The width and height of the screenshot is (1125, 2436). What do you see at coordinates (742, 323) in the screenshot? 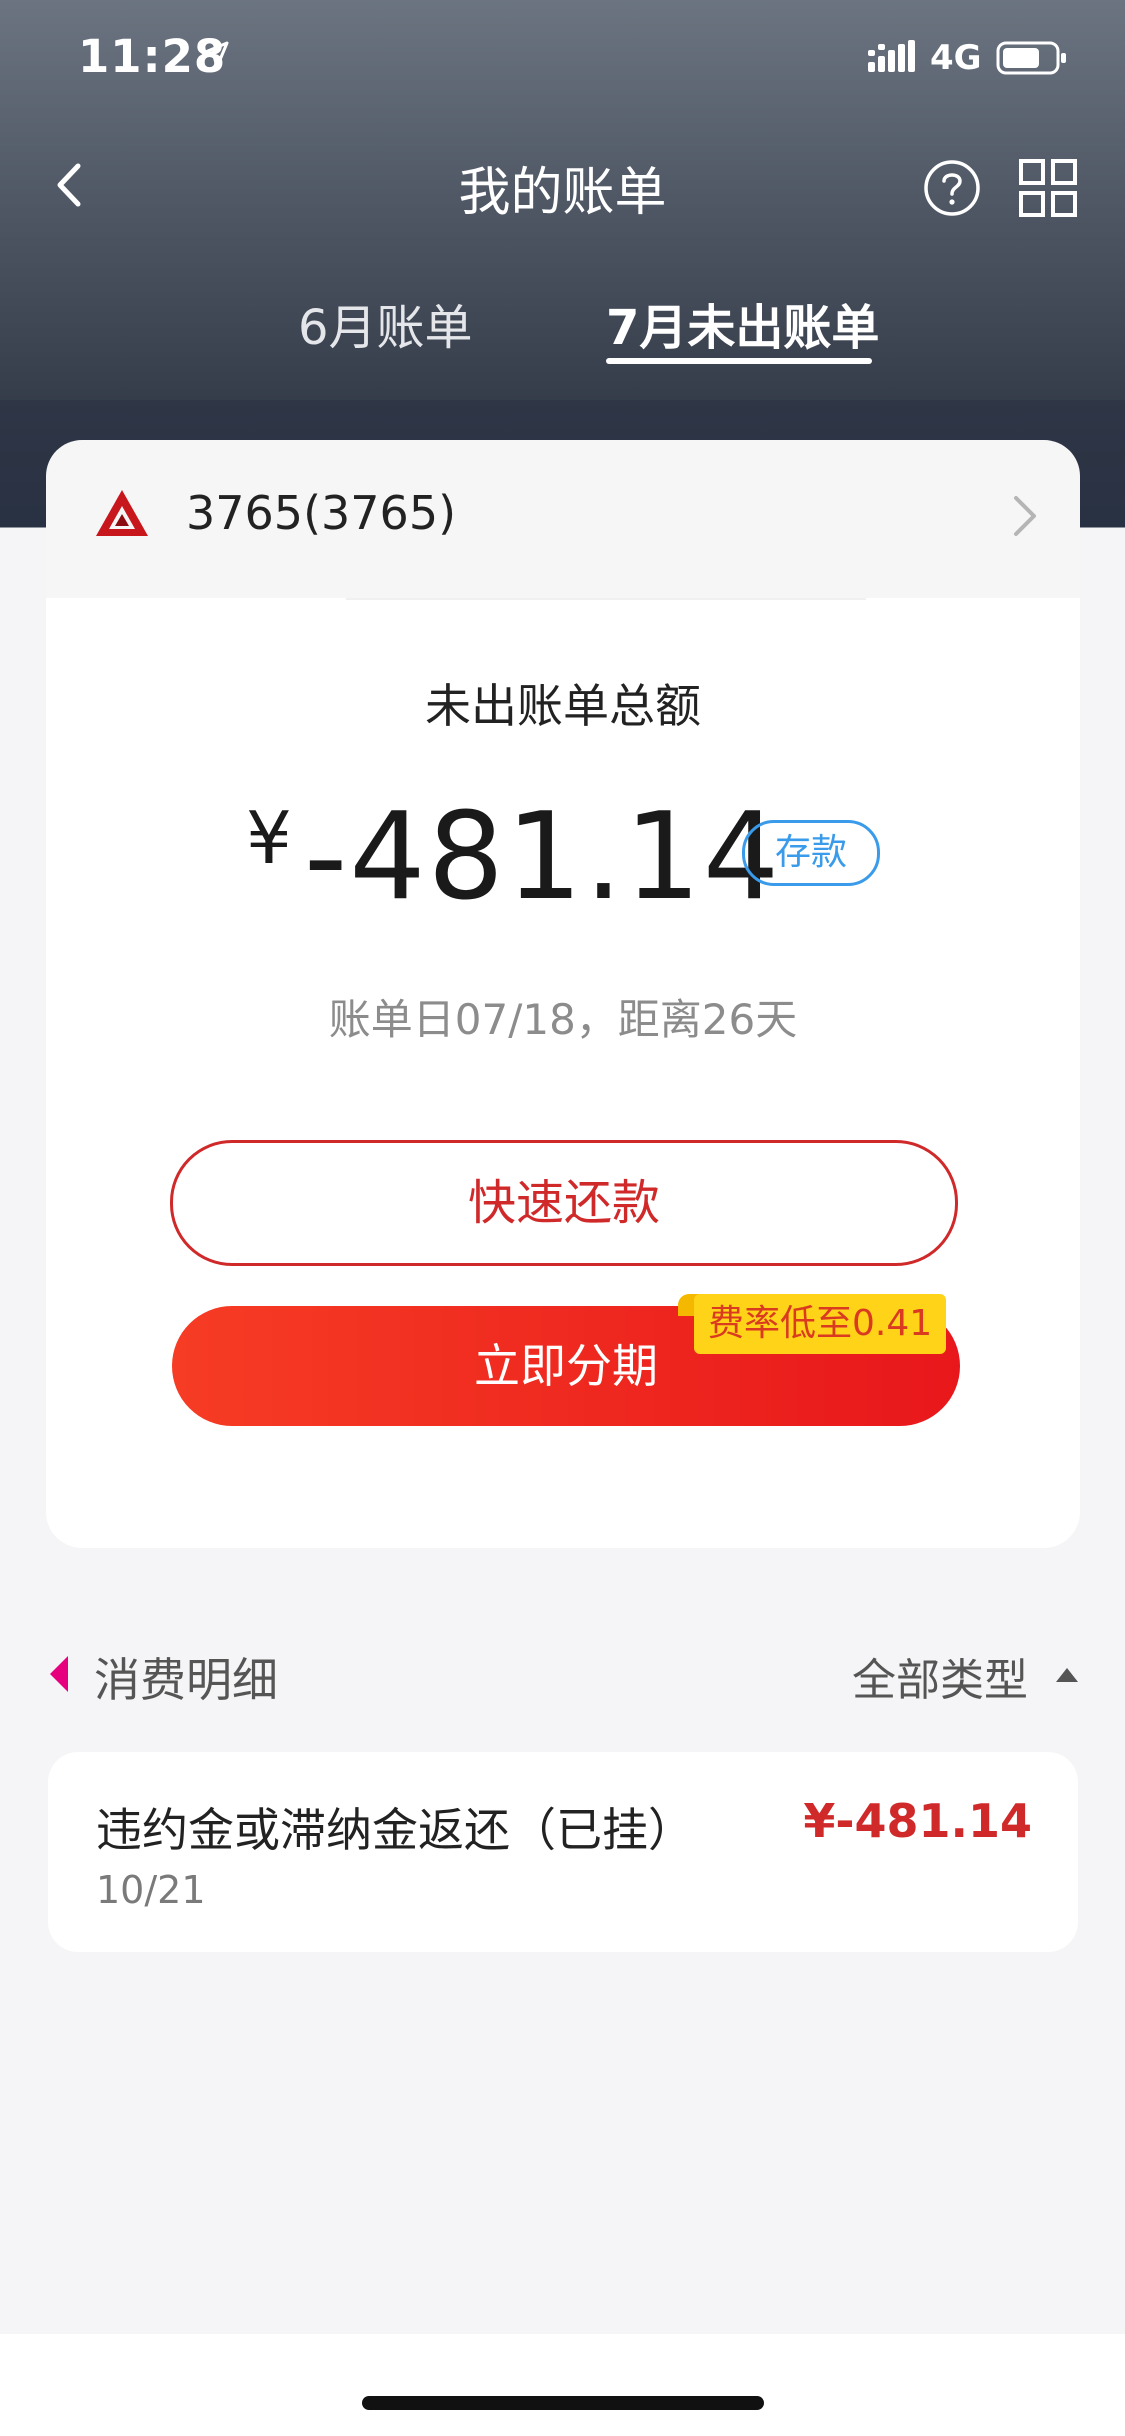
I see `tab-july-unbilled: 7月未出账单` at bounding box center [742, 323].